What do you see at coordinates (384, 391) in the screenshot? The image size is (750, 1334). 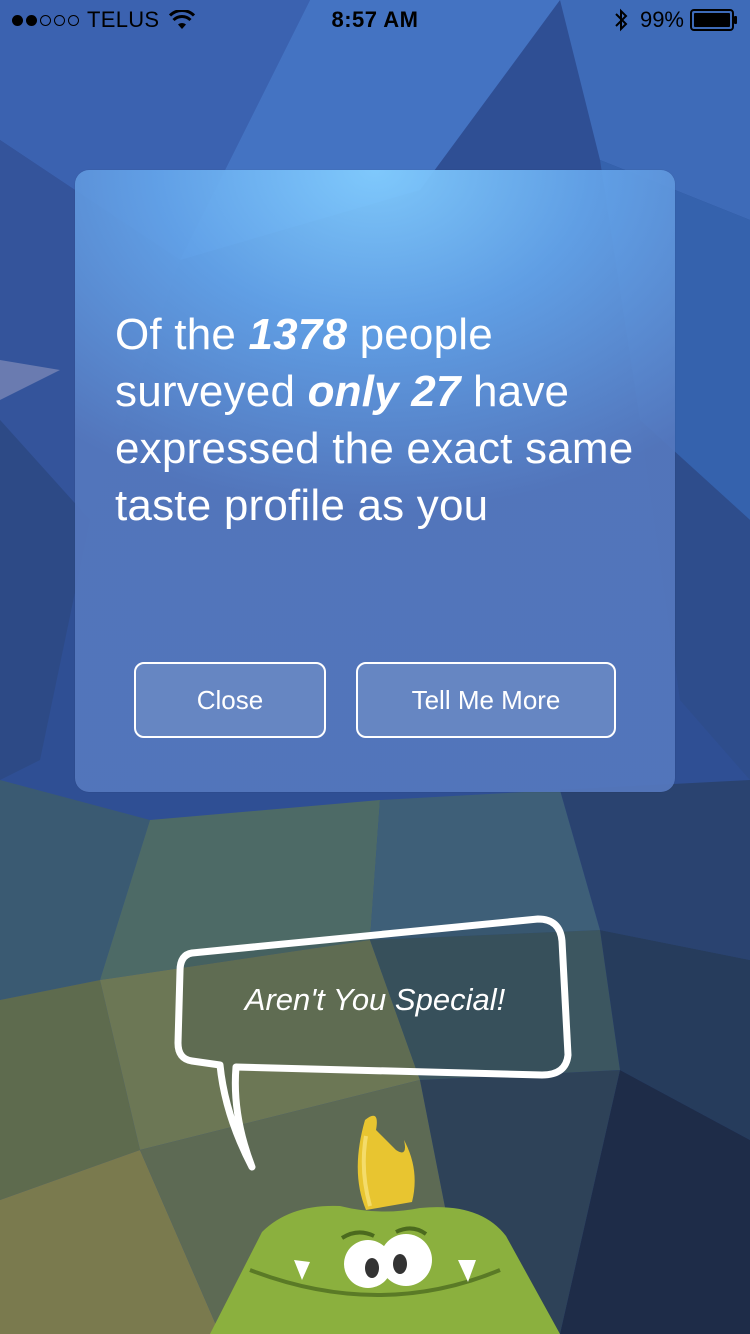 I see `matching-count: only 27` at bounding box center [384, 391].